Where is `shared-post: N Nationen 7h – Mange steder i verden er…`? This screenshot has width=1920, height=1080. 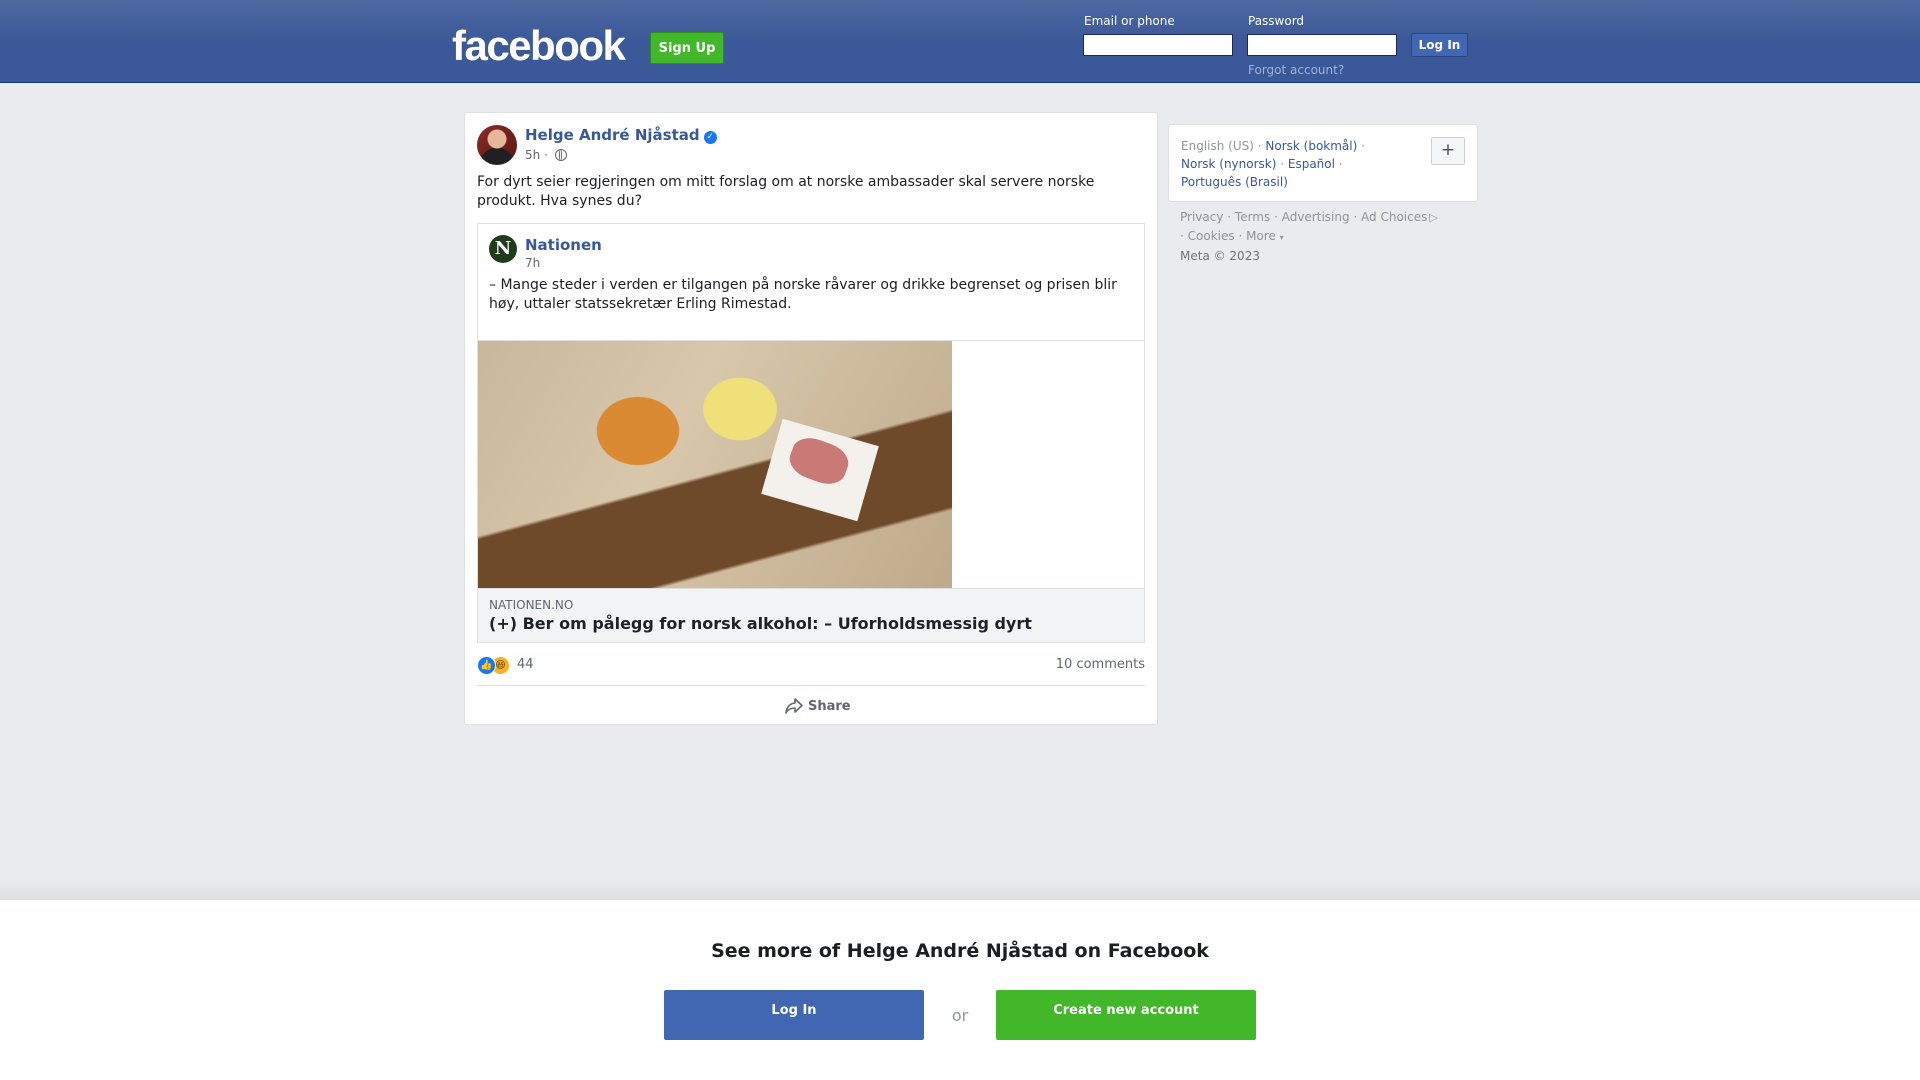 shared-post: N Nationen 7h – Mange steder i verden er… is located at coordinates (811, 433).